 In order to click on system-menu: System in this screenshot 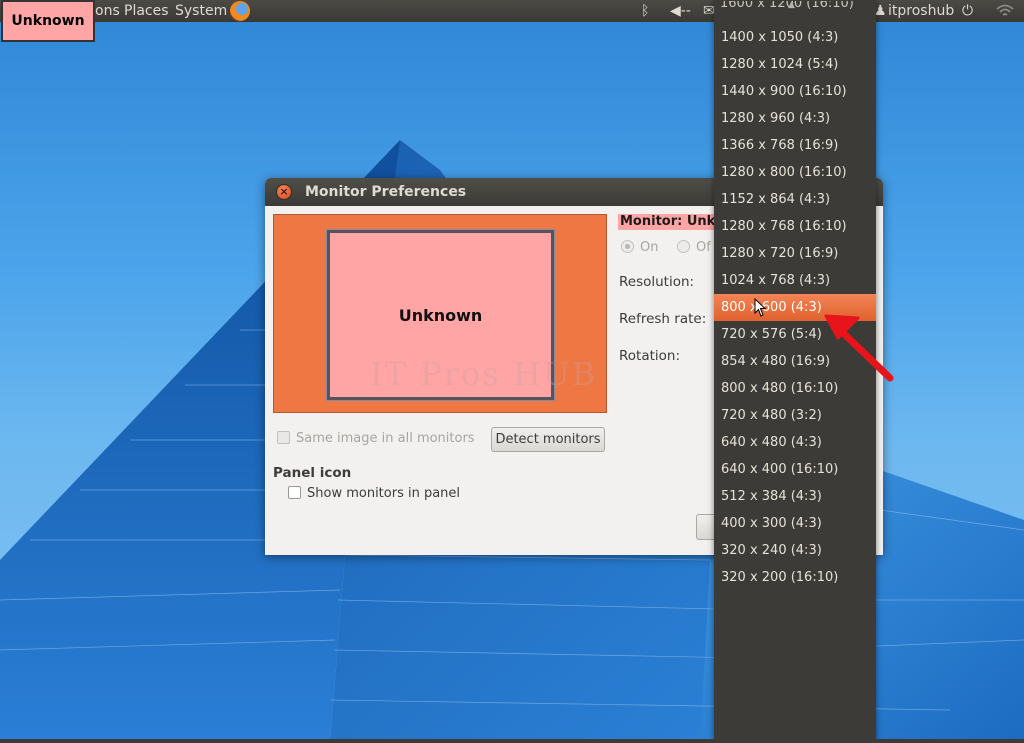, I will do `click(201, 11)`.